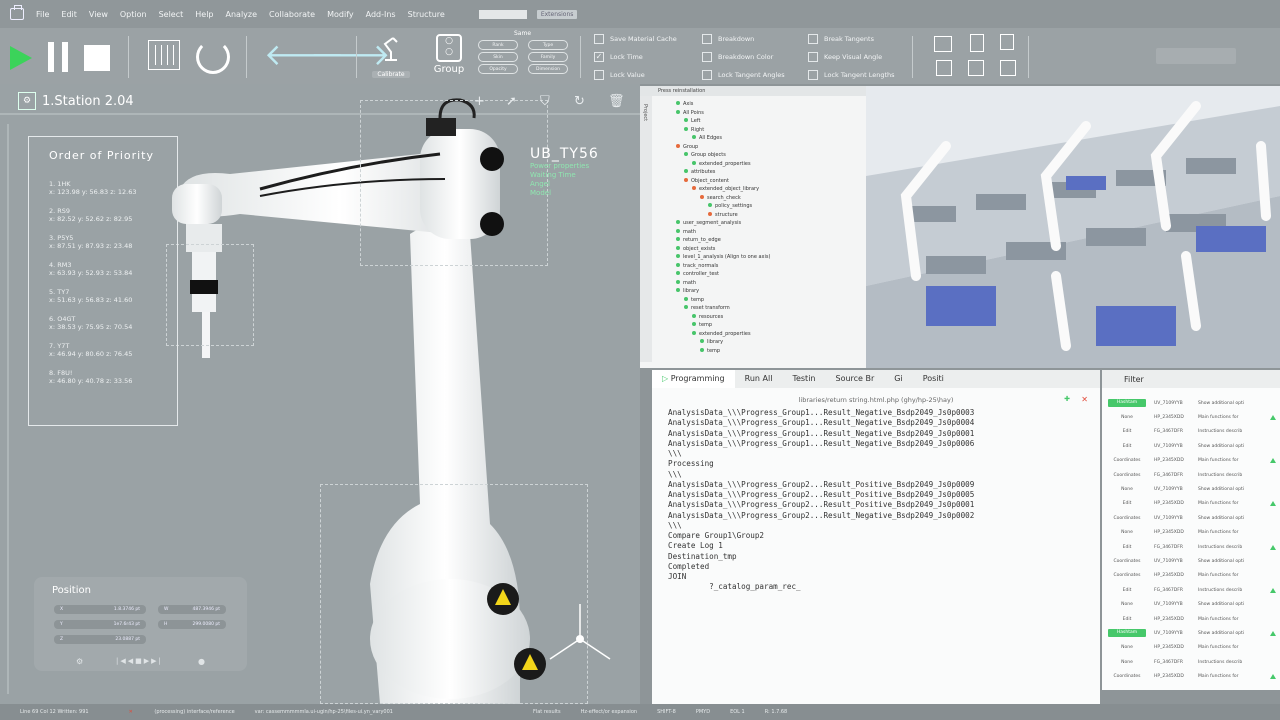  What do you see at coordinates (171, 14) in the screenshot?
I see `menu-item-select: Select` at bounding box center [171, 14].